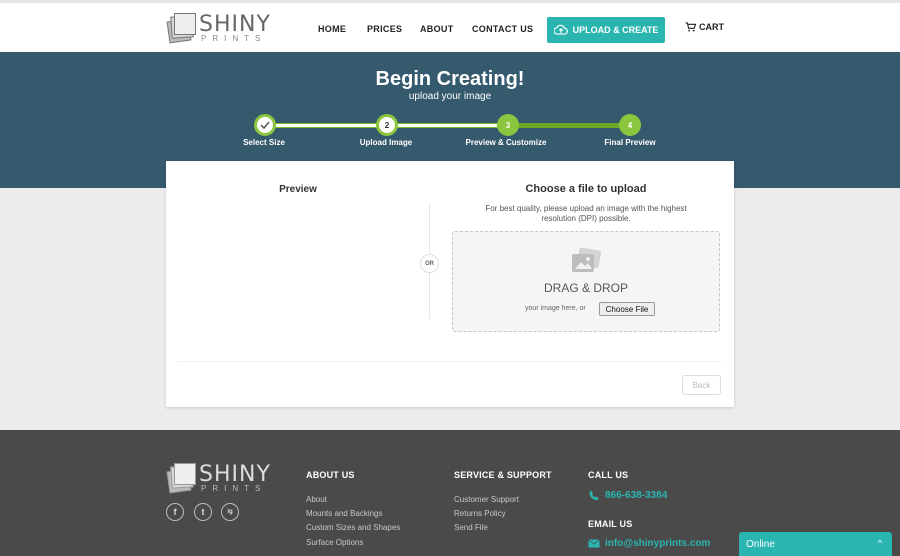 Image resolution: width=900 pixels, height=556 pixels. What do you see at coordinates (234, 38) in the screenshot?
I see `logo-sub: PRINTS` at bounding box center [234, 38].